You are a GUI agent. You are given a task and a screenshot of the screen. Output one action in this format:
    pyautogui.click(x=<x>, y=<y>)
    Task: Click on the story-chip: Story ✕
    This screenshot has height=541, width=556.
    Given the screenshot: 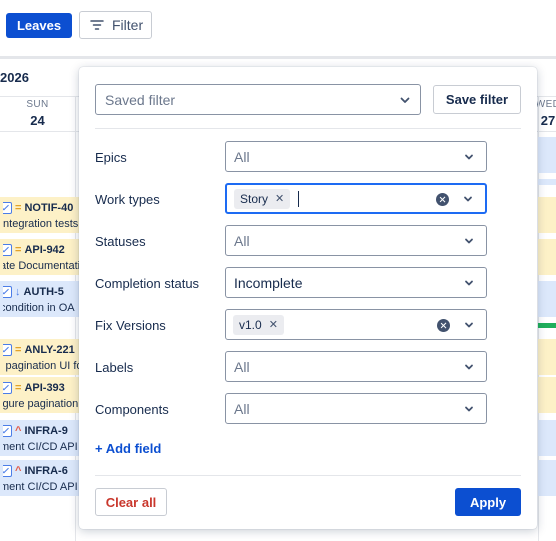 What is the action you would take?
    pyautogui.click(x=262, y=198)
    